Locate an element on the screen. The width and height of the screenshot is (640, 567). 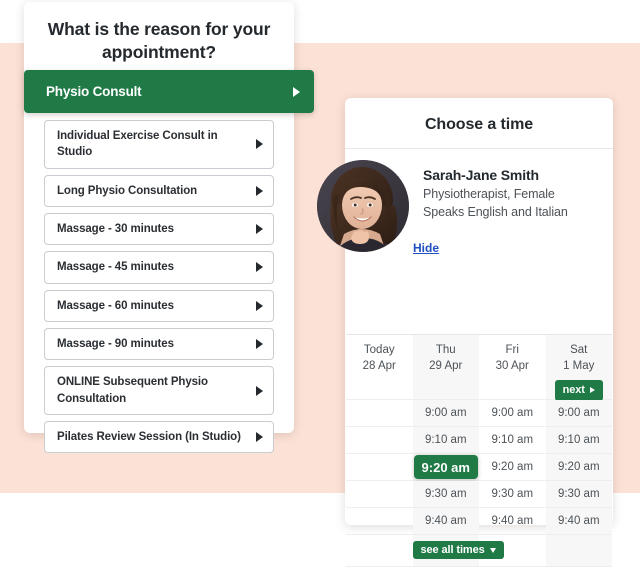
schedule-row: 9:40 am 9:40 am 9:40 am is located at coordinates (479, 521).